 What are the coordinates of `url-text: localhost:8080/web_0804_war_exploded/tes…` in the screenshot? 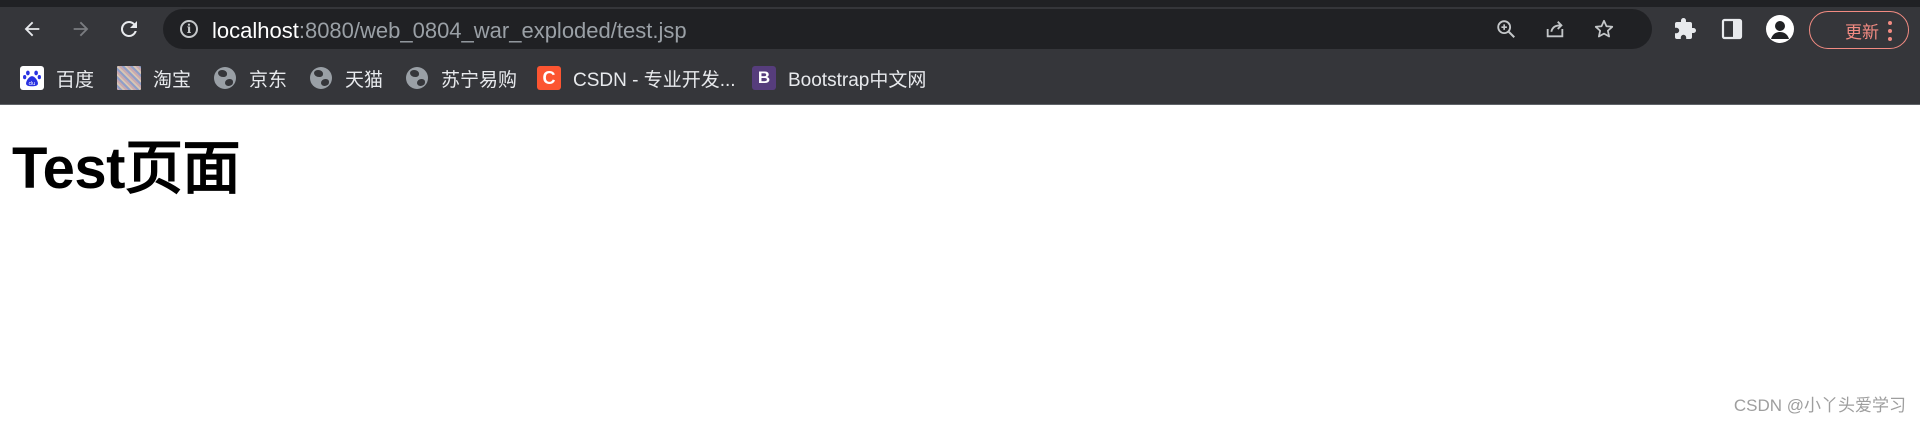 It's located at (449, 31).